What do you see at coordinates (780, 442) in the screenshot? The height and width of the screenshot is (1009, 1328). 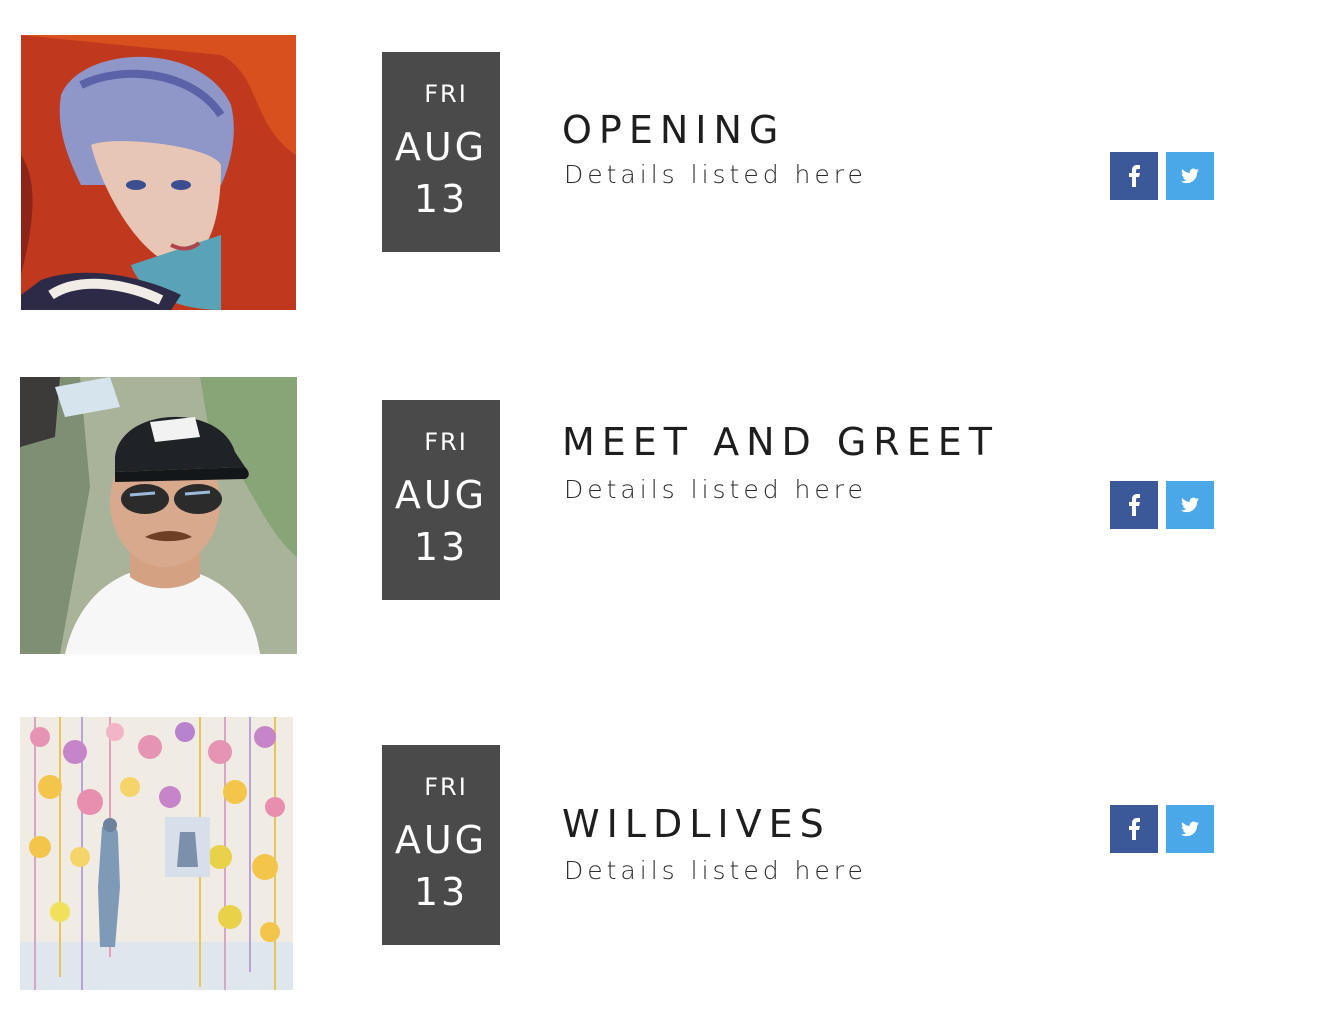 I see `event-title: MEET AND GREET` at bounding box center [780, 442].